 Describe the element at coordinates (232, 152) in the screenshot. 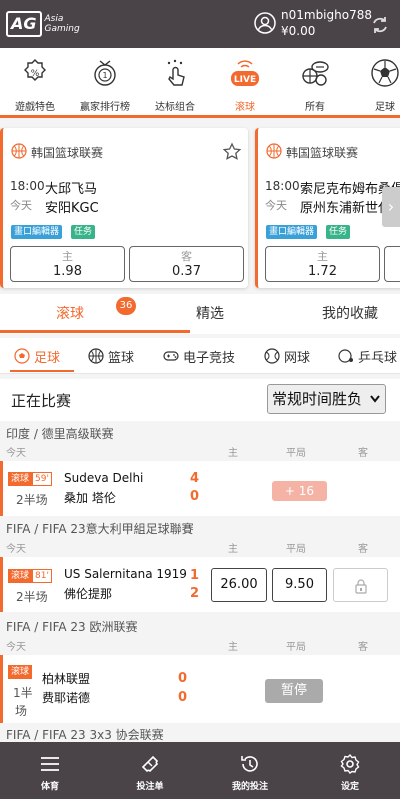

I see `favorite-star-icon` at that location.